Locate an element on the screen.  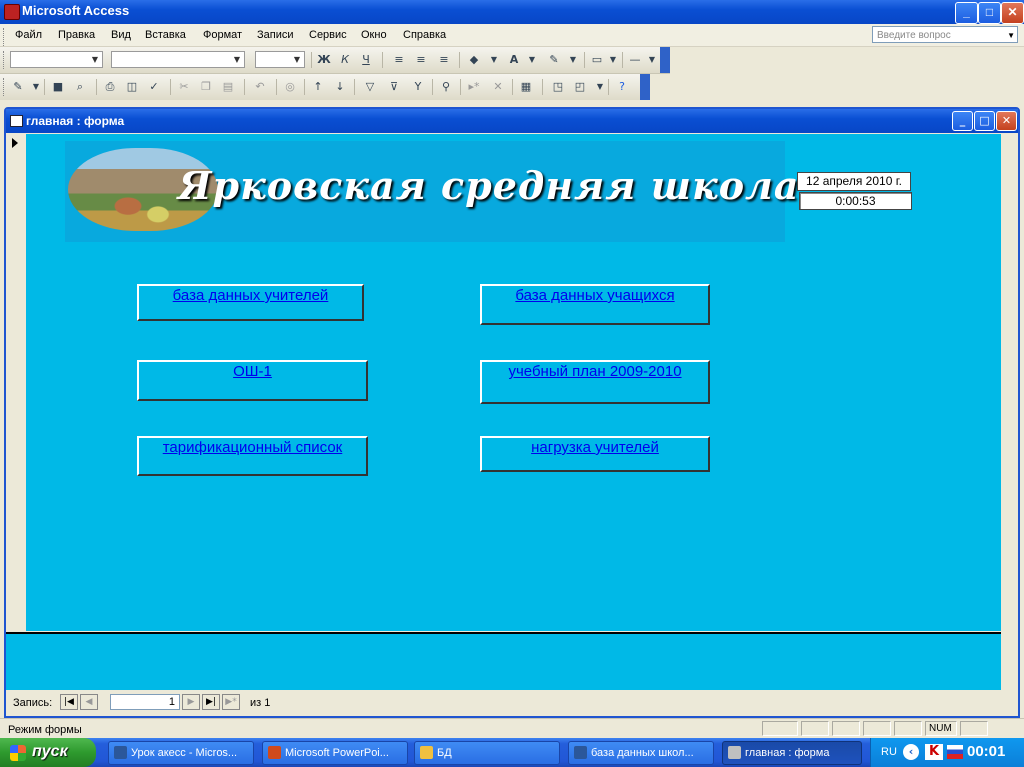
menu-window: Окно is located at coordinates (374, 35).